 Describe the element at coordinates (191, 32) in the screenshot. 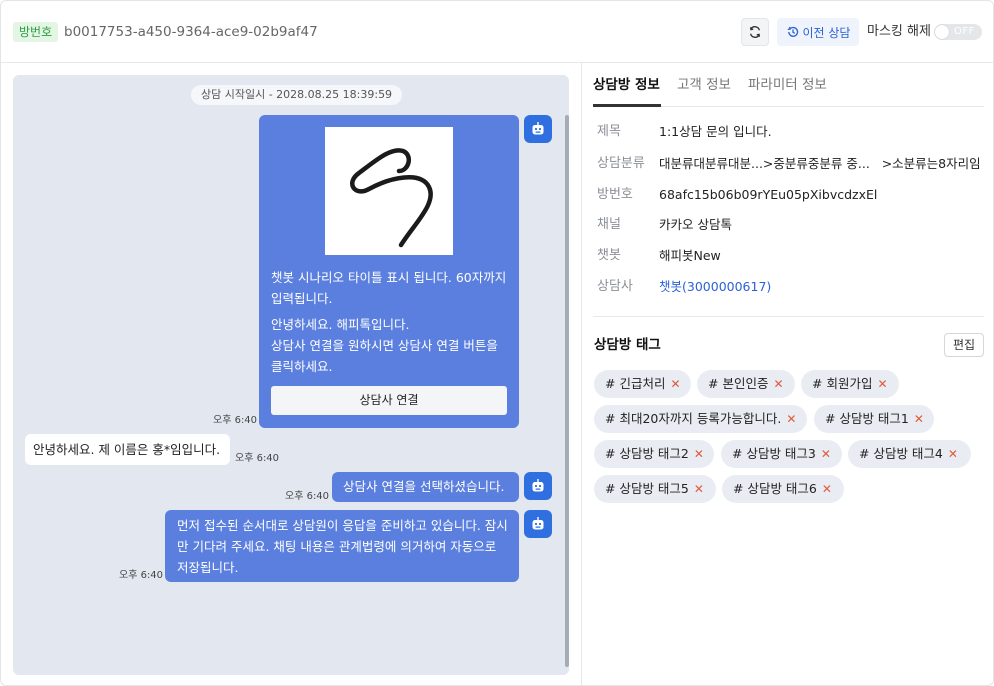

I see `room-id-text: b0017753-a450-9364-ace9-02b9af47` at that location.